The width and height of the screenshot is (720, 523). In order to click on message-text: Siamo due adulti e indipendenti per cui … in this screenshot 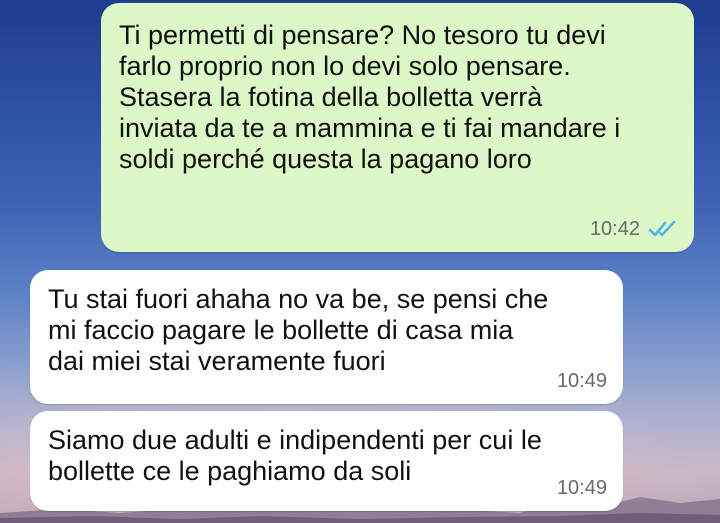, I will do `click(295, 455)`.